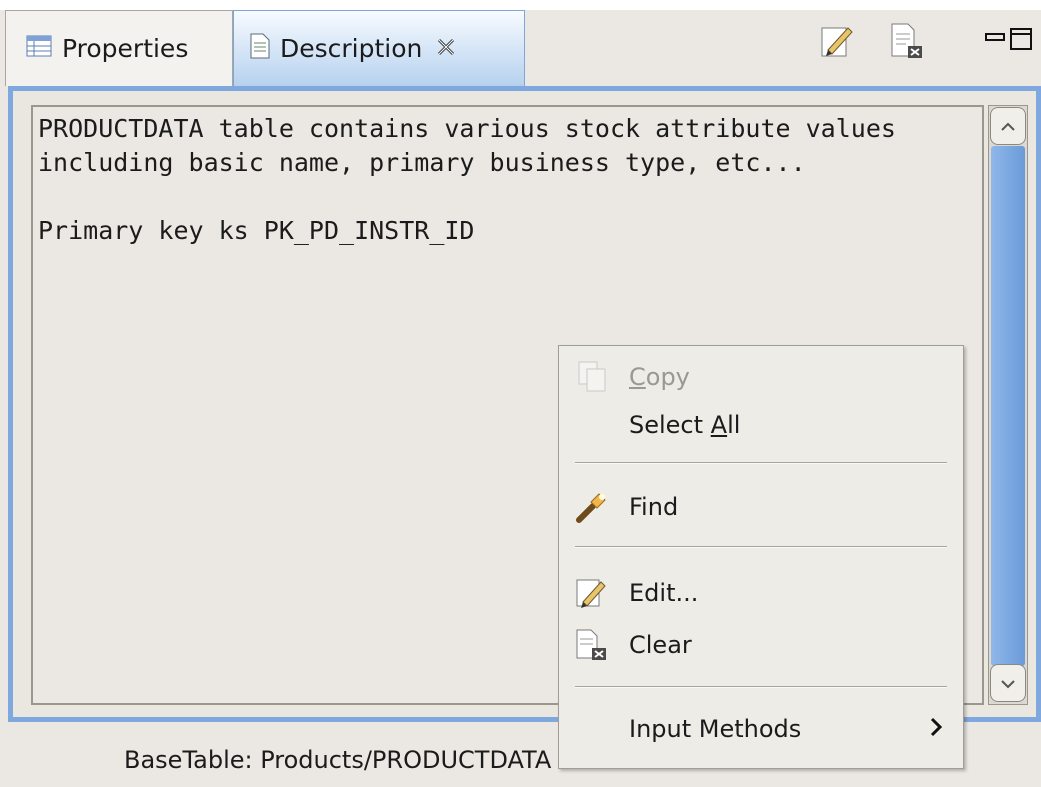 This screenshot has width=1041, height=787. What do you see at coordinates (685, 425) in the screenshot?
I see `menu-item-select-all-label: Select All` at bounding box center [685, 425].